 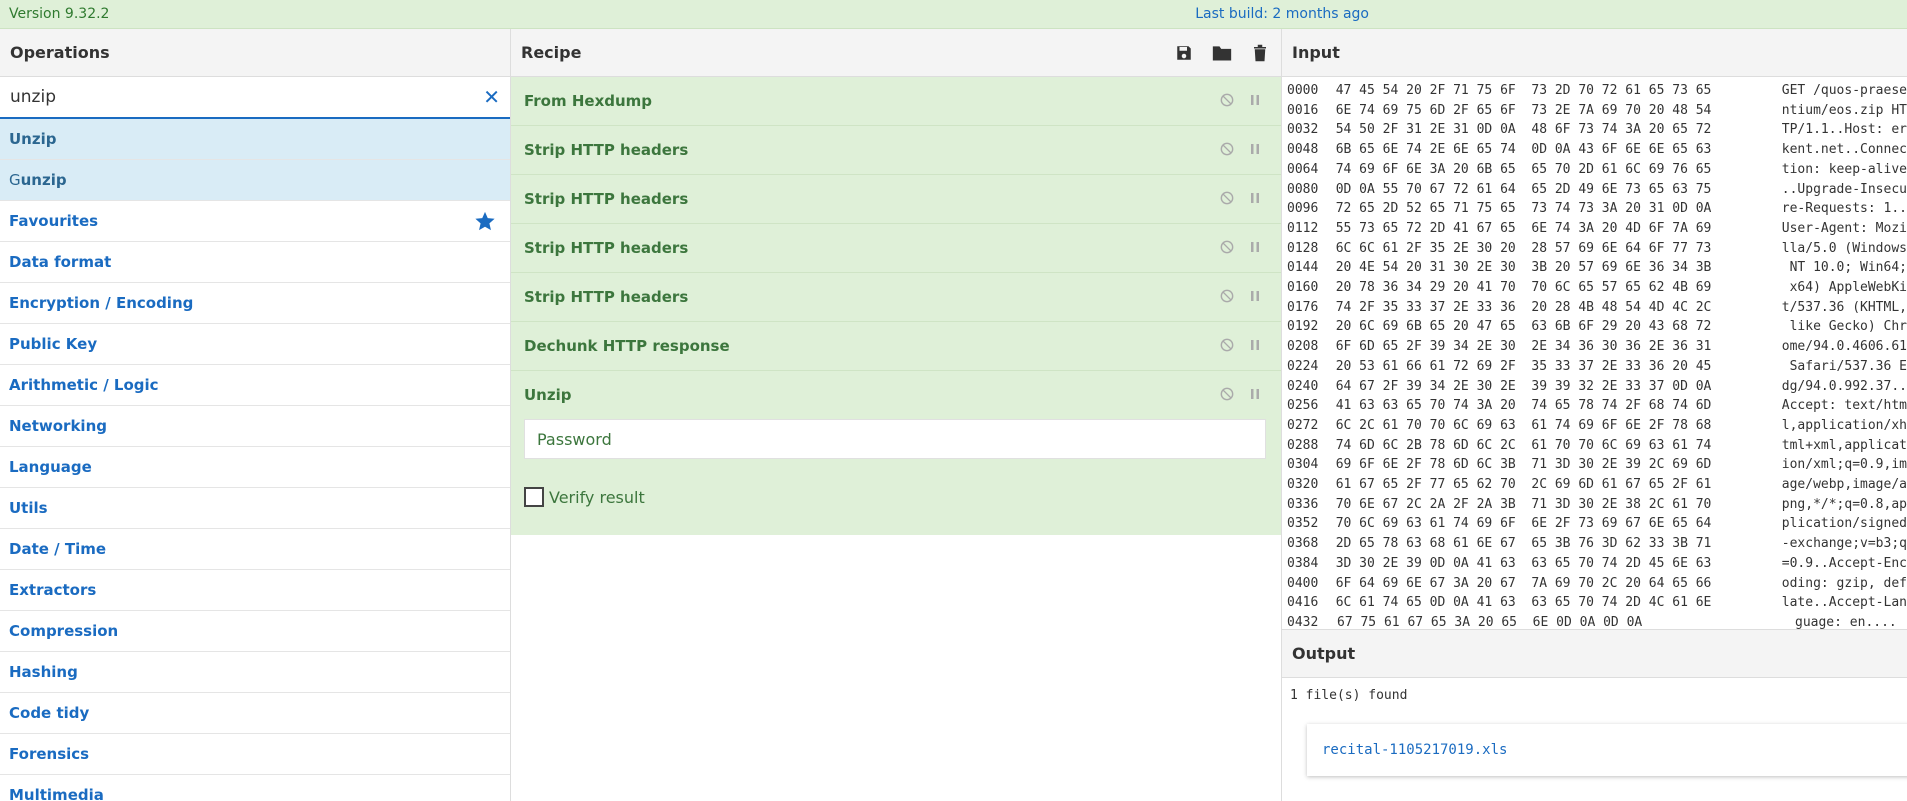 What do you see at coordinates (1303, 563) in the screenshot?
I see `hexdump-offset: 0384` at bounding box center [1303, 563].